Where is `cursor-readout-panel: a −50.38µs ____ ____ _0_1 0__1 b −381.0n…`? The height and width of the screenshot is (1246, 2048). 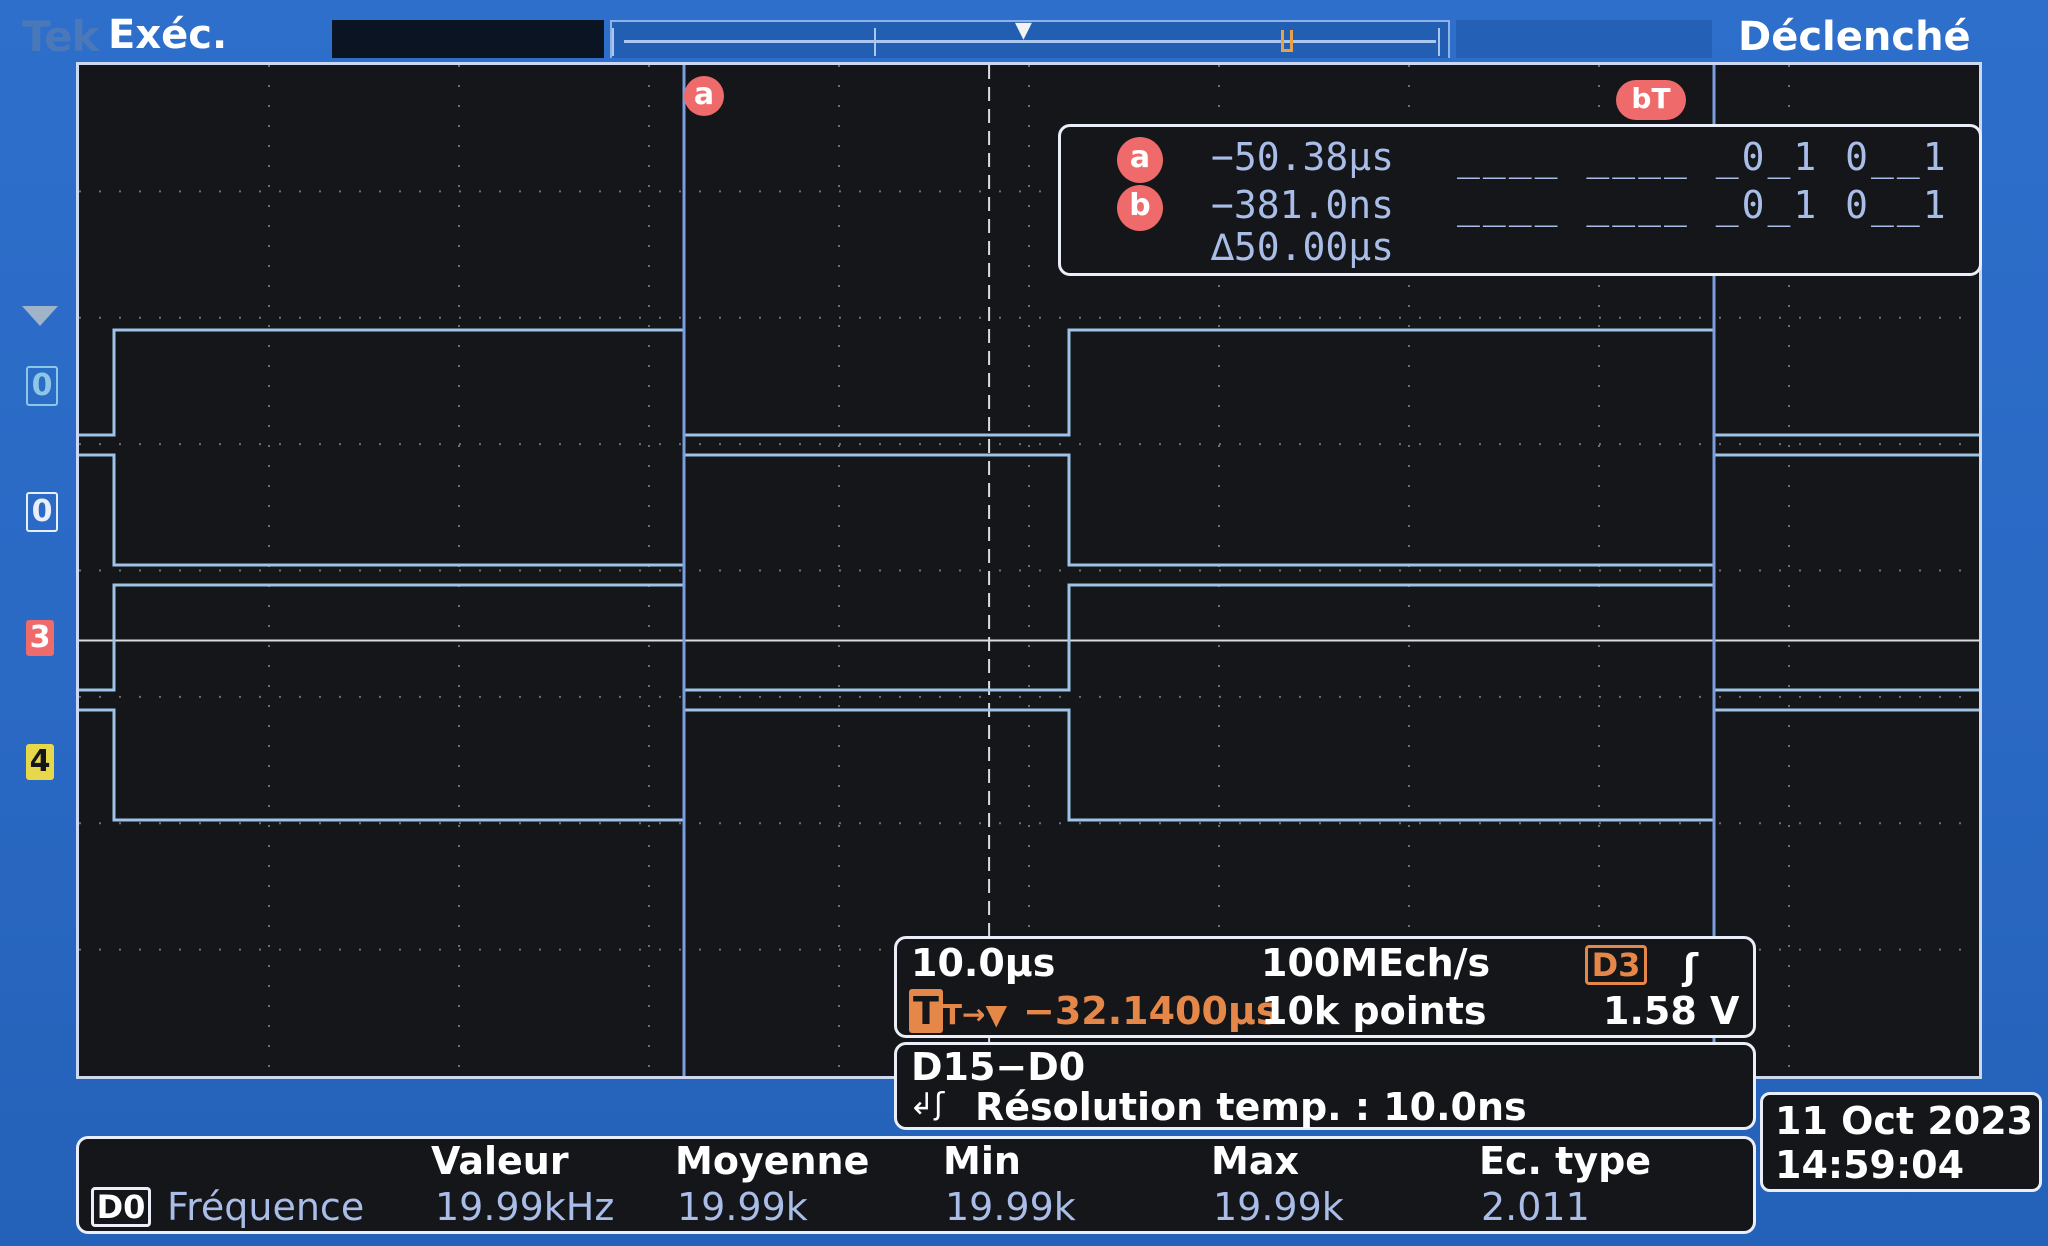
cursor-readout-panel: a −50.38µs ____ ____ _0_1 0__1 b −381.0n… is located at coordinates (1520, 200).